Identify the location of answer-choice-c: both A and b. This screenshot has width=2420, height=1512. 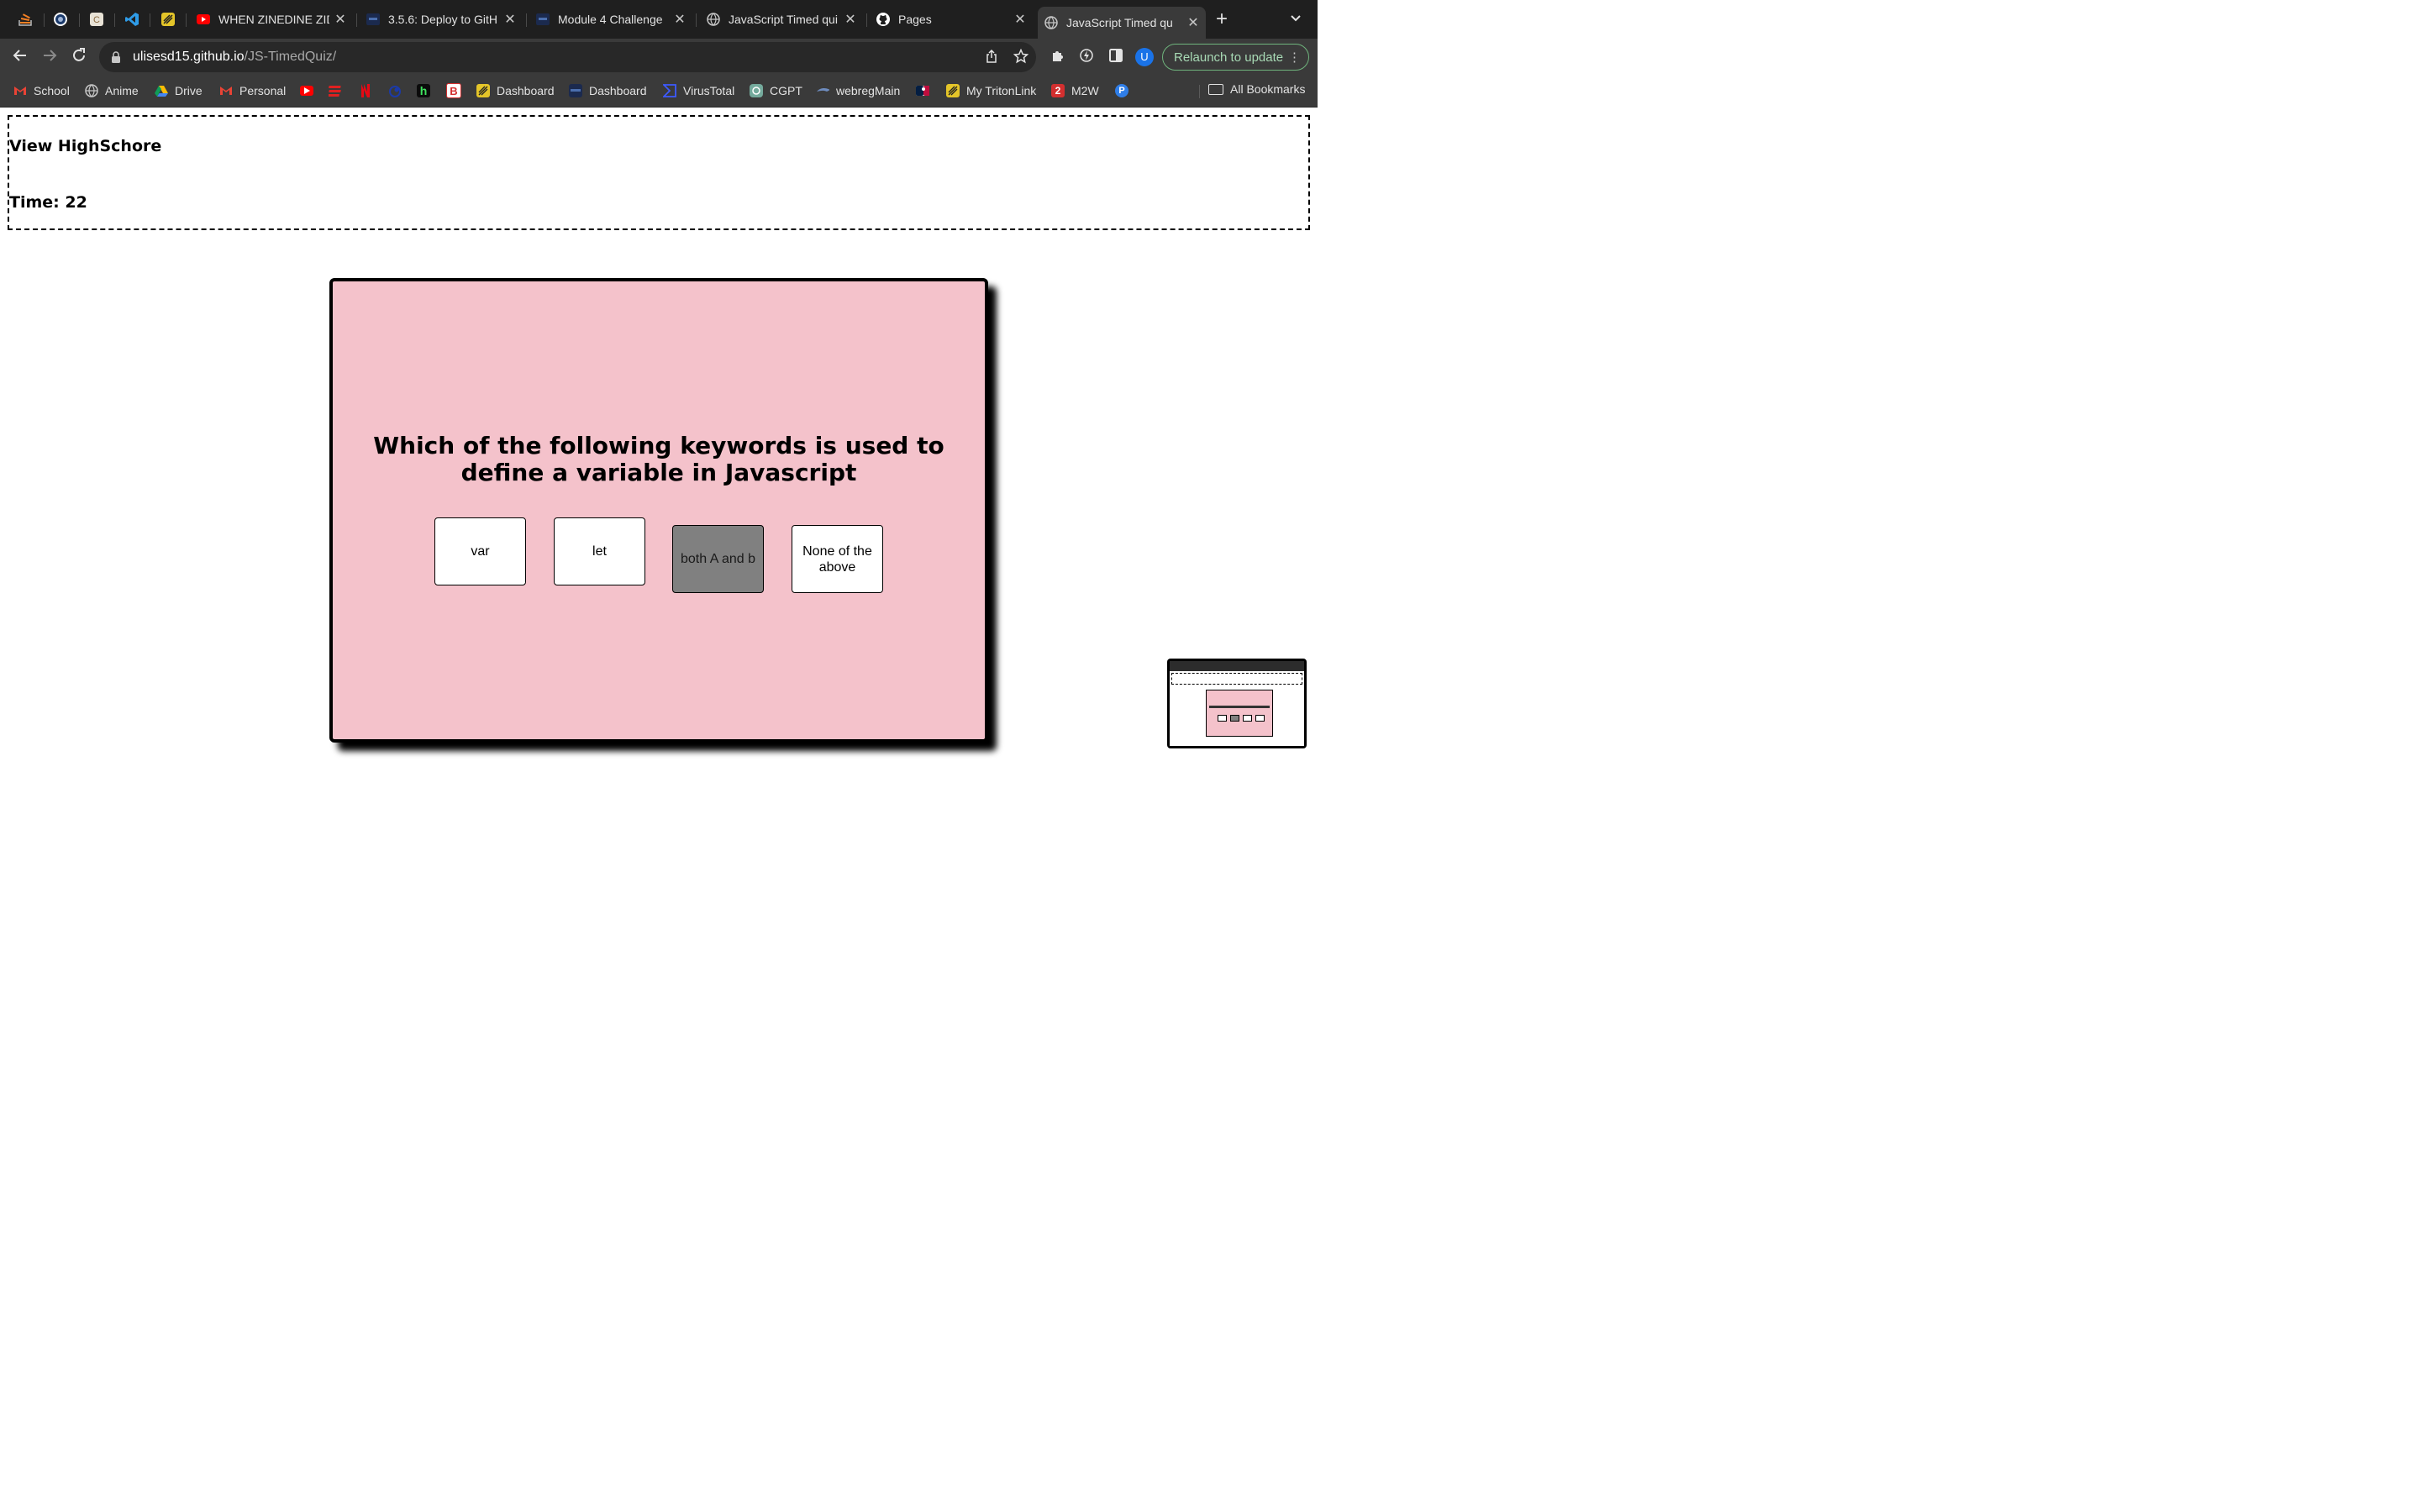
(718, 559).